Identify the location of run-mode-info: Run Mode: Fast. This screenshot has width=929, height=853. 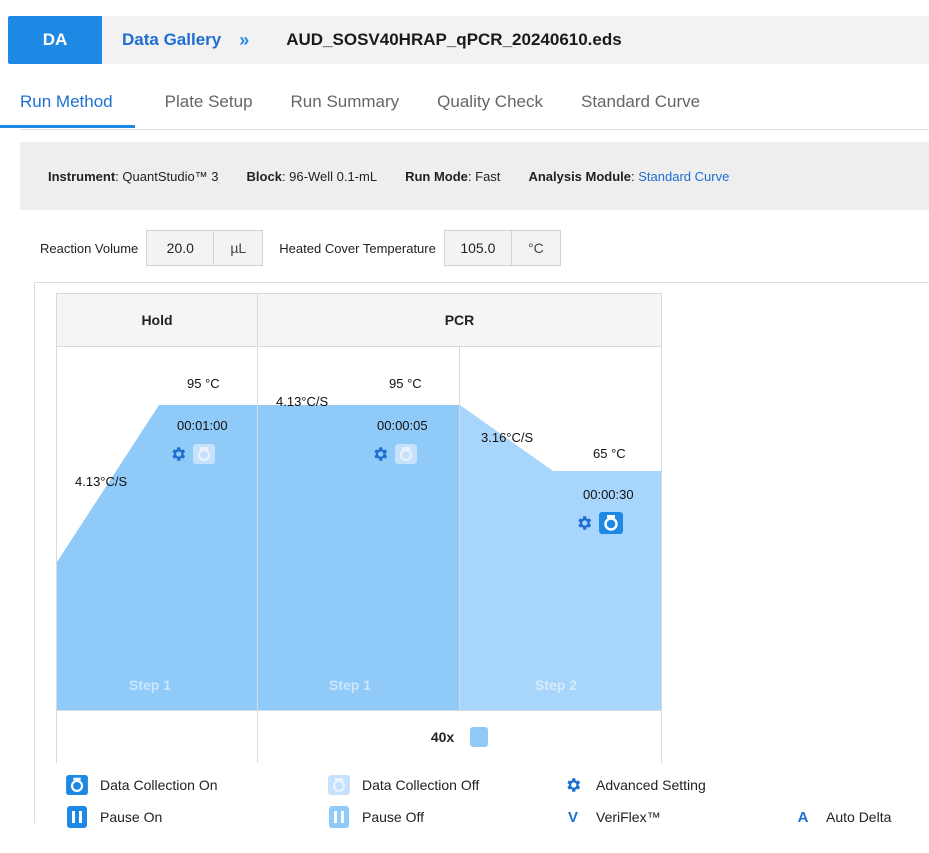
(453, 176).